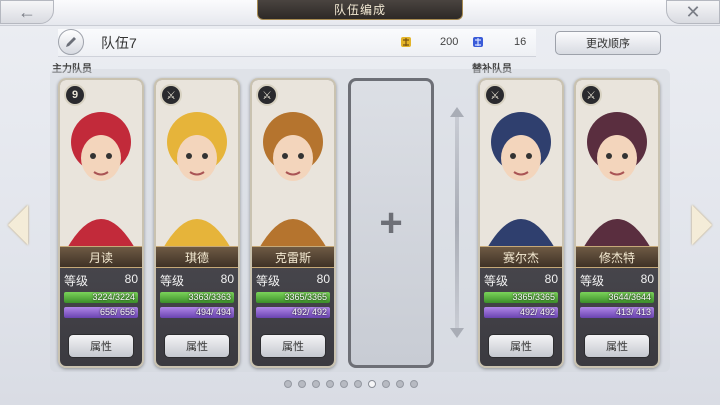 This screenshot has height=405, width=720. What do you see at coordinates (520, 42) in the screenshot?
I see `cost-blue-value: 16` at bounding box center [520, 42].